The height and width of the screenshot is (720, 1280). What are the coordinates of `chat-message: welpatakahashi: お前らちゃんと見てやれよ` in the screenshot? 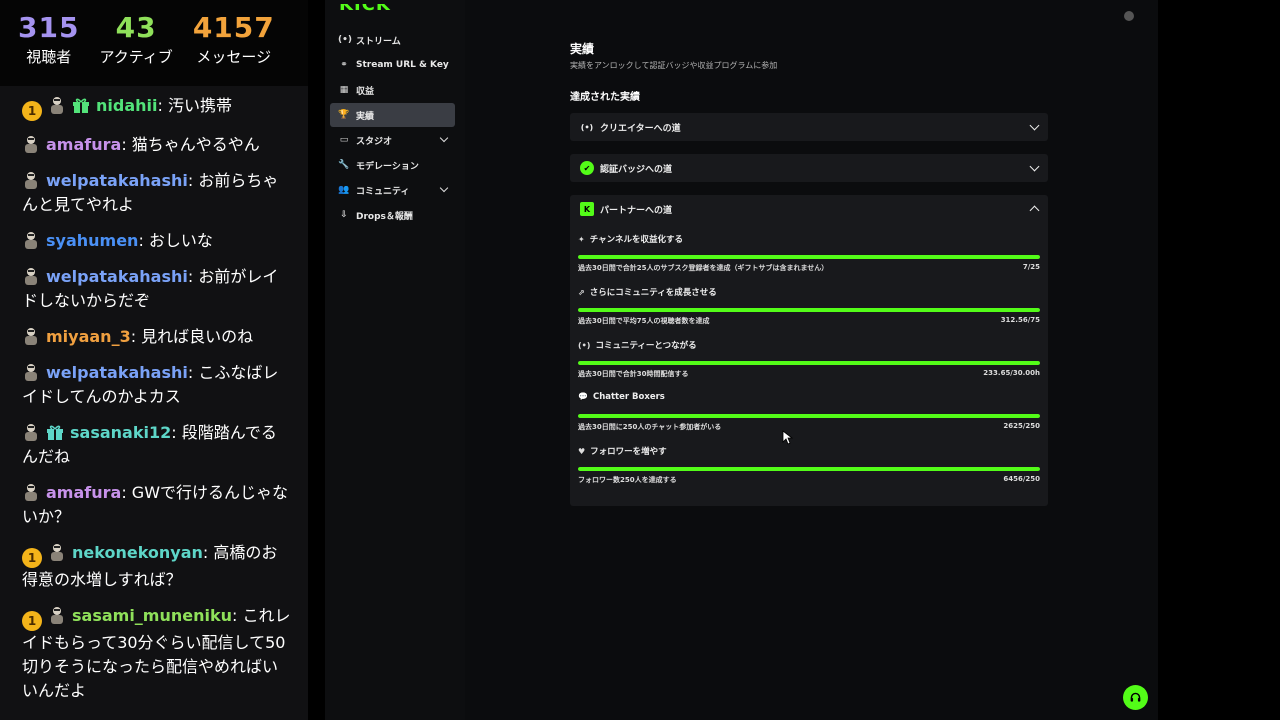 It's located at (157, 193).